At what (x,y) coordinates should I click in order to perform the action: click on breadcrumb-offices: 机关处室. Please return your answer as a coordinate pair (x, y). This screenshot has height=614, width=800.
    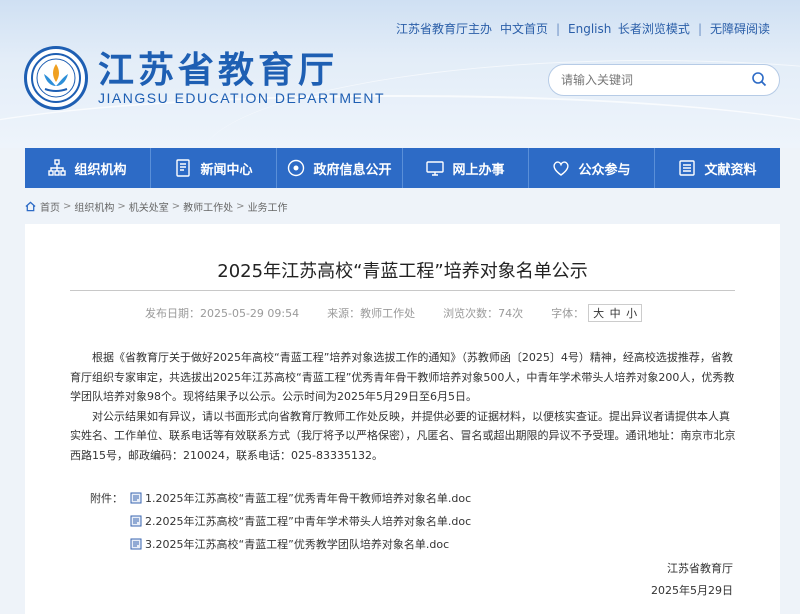
    Looking at the image, I should click on (149, 206).